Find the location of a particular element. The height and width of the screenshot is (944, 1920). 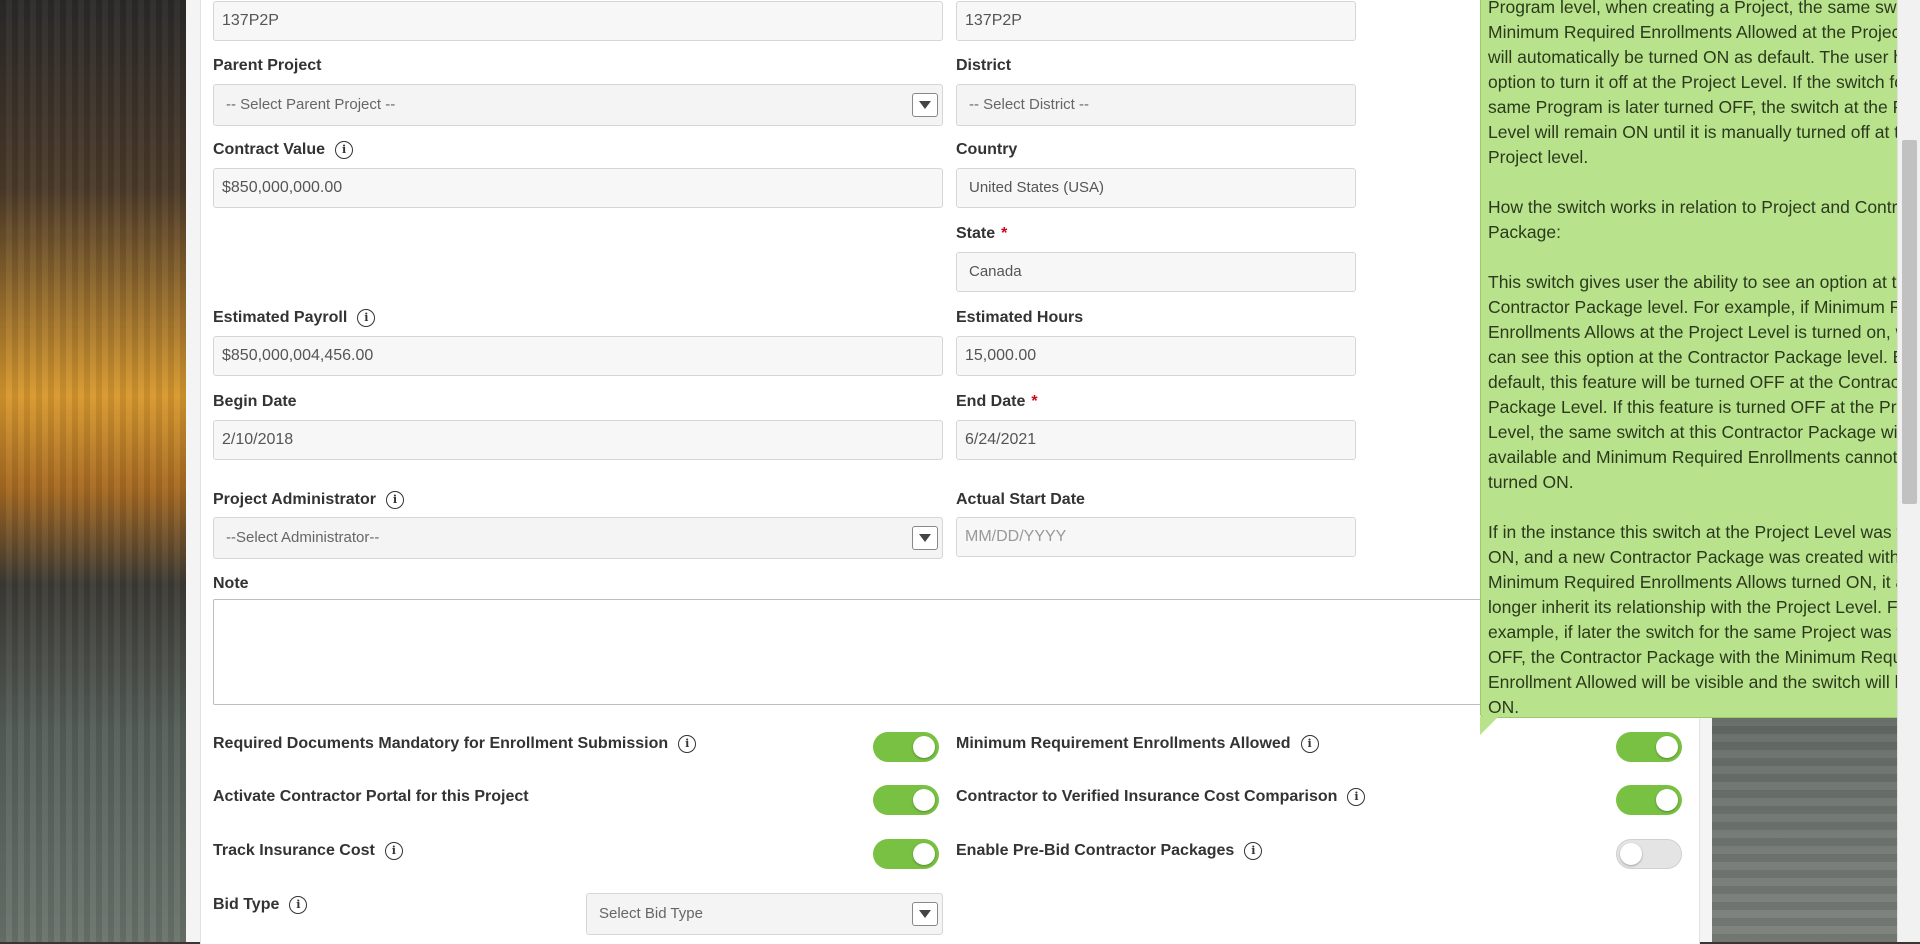

min-enrollments-label: Minimum Requirement Enrollments Allowed i is located at coordinates (1137, 744).